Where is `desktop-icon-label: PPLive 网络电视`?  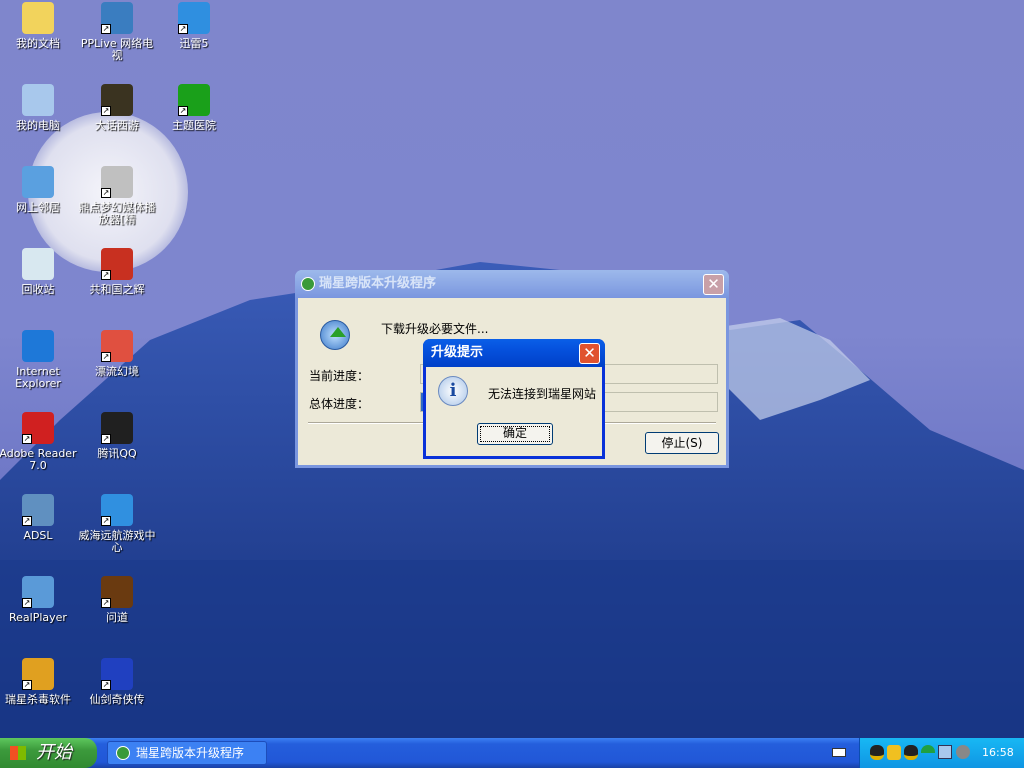
desktop-icon-label: PPLive 网络电视 is located at coordinates (117, 49).